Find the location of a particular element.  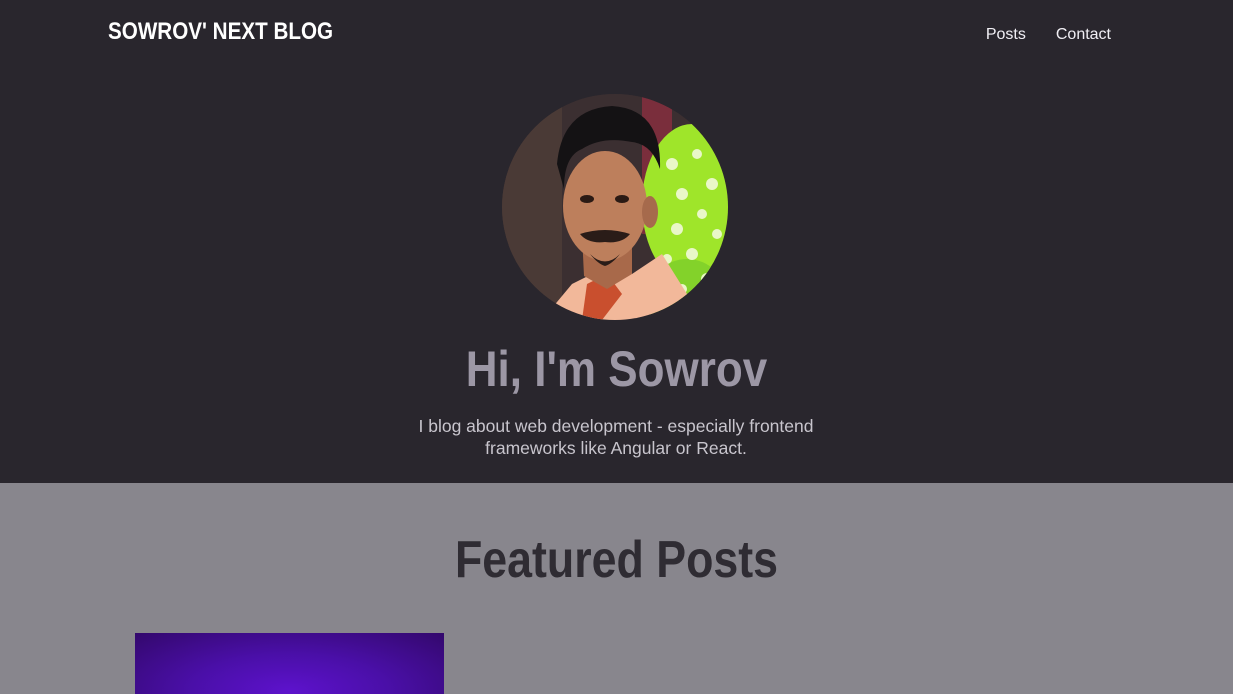

featured-post-card is located at coordinates (289, 663).